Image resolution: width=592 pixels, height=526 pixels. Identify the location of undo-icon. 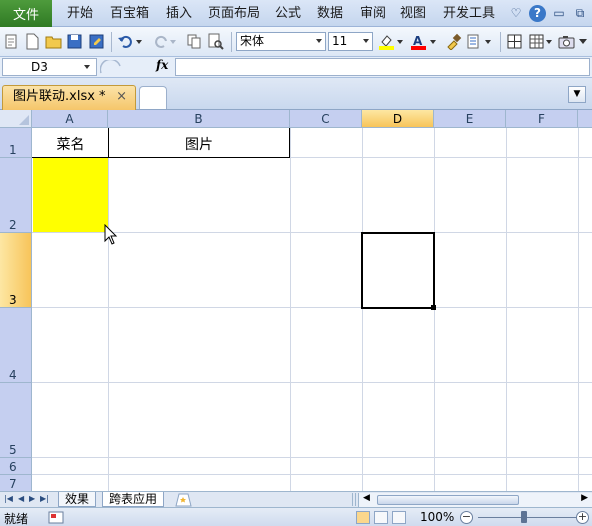
(125, 41).